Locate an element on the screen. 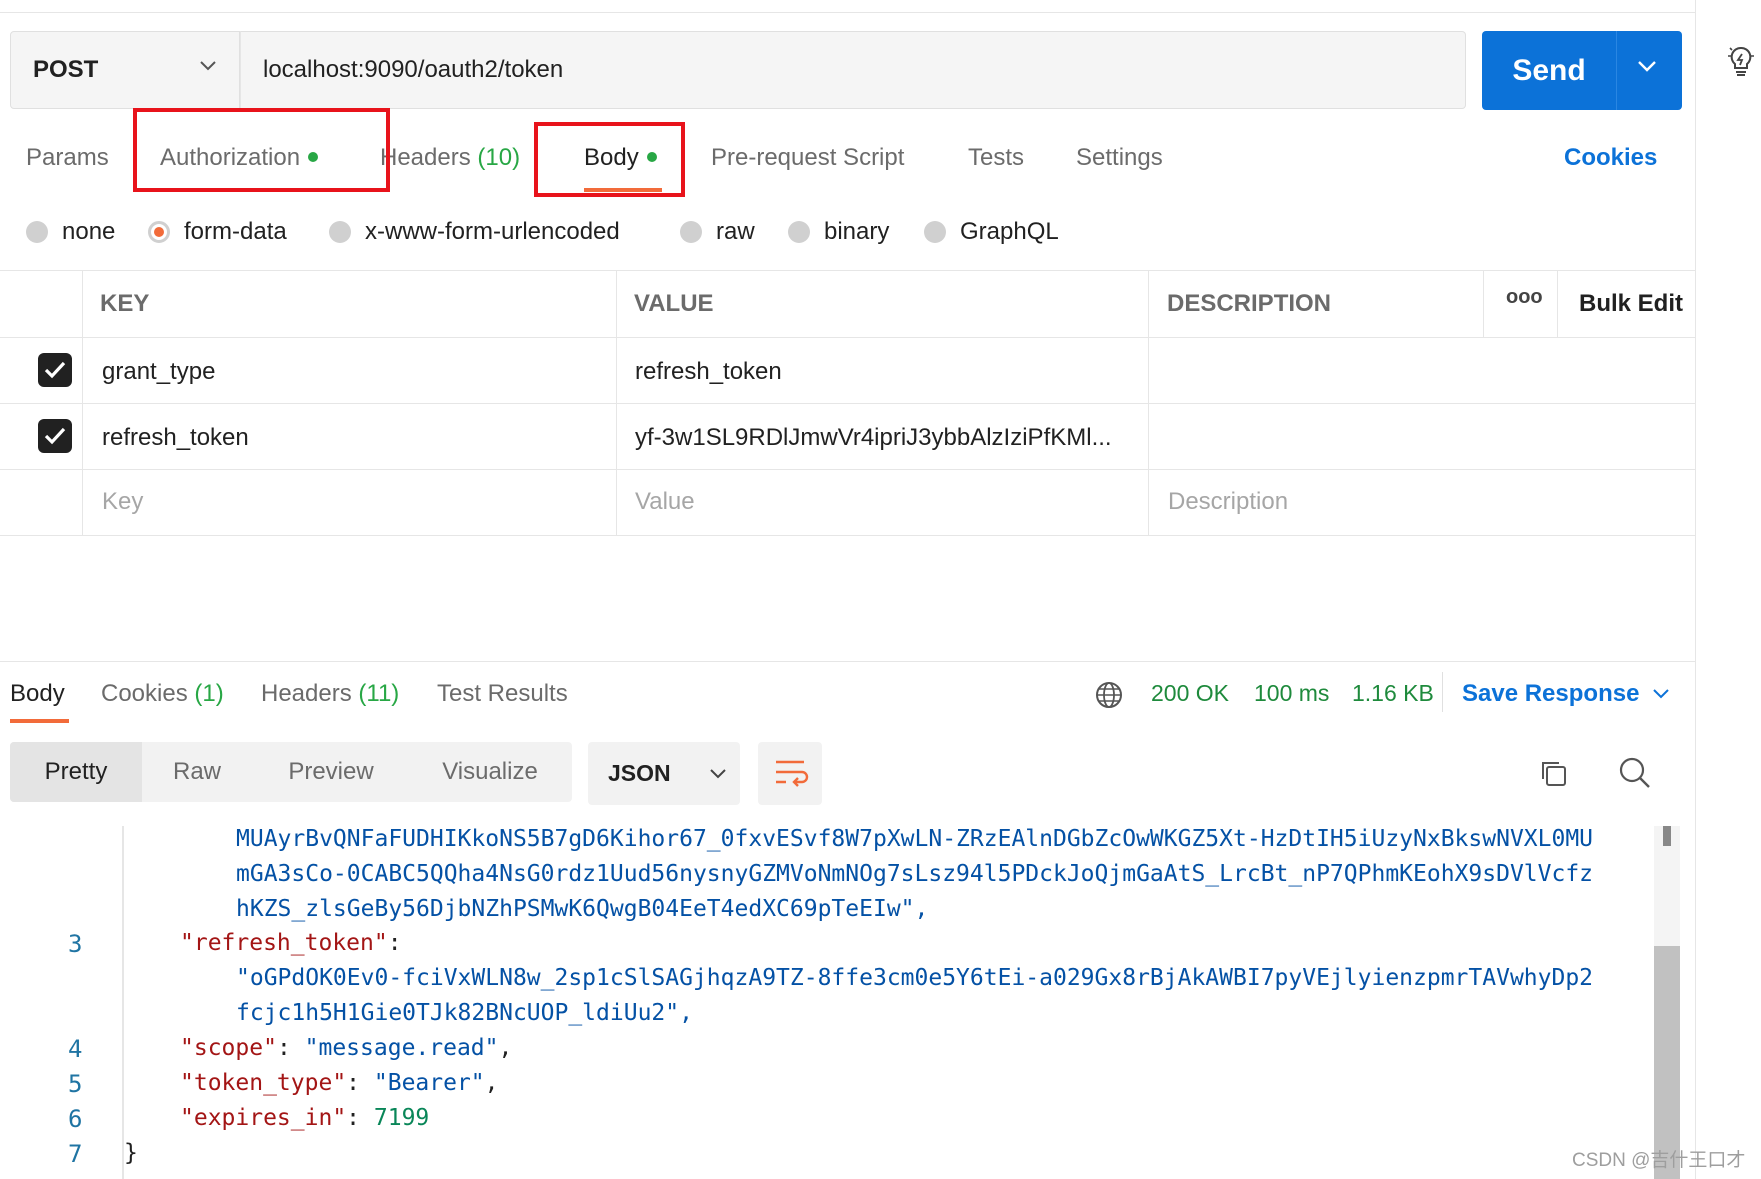 The image size is (1761, 1179). send-button: Send is located at coordinates (1549, 70).